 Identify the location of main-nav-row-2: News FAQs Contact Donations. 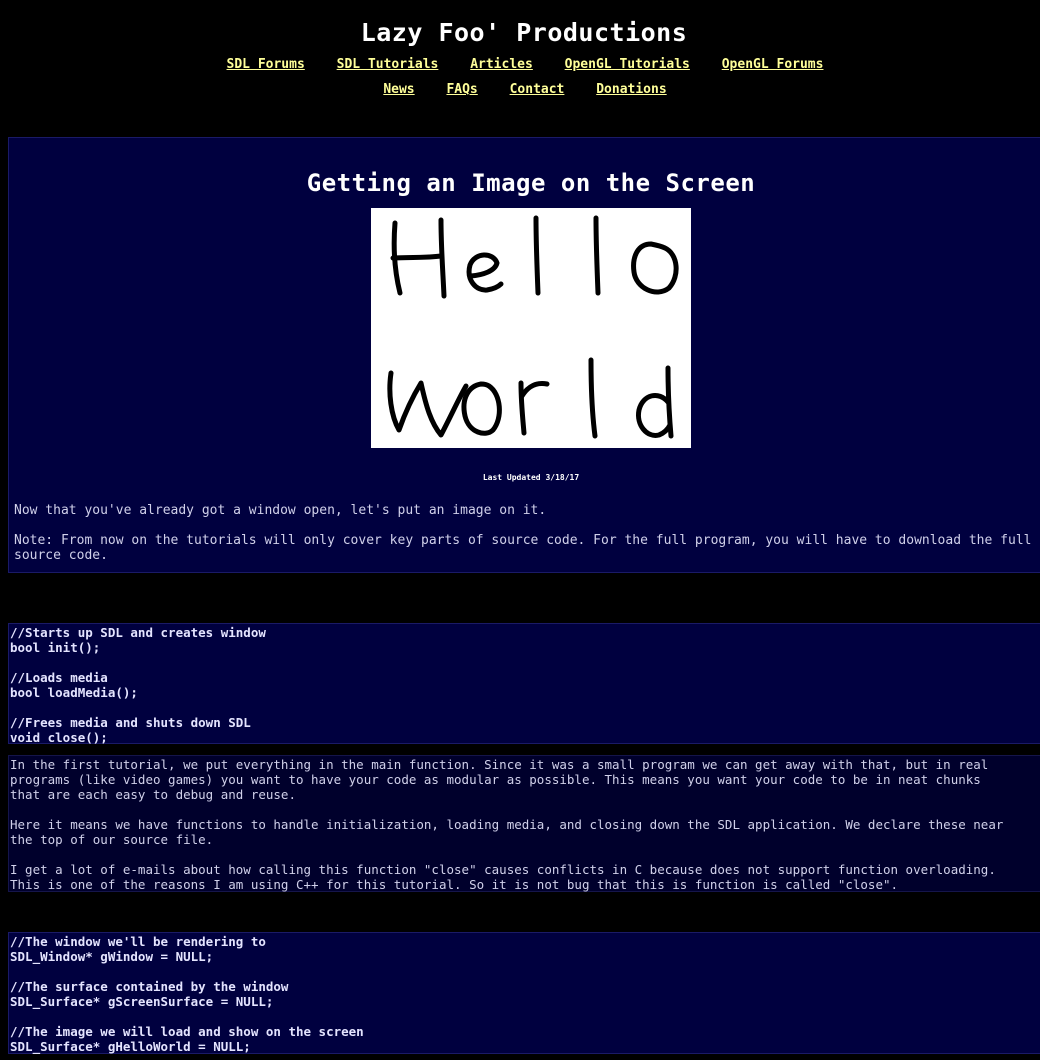
(520, 89).